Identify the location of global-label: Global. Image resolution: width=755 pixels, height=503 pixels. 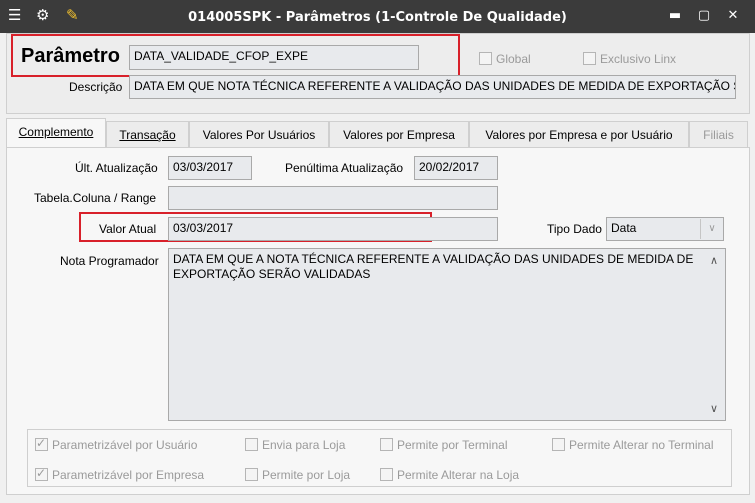
(513, 59).